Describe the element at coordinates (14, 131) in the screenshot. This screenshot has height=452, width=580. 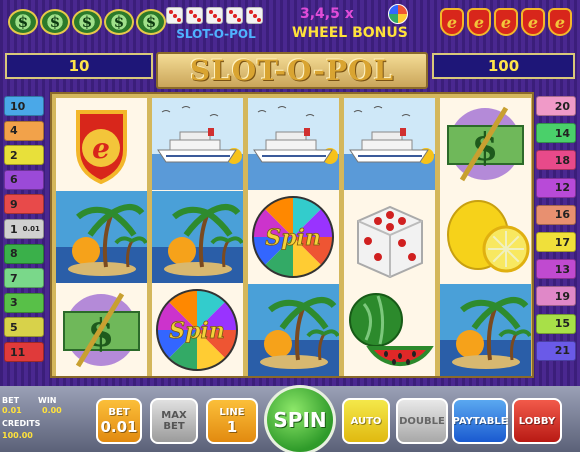
I see `line-tab-label: 4` at that location.